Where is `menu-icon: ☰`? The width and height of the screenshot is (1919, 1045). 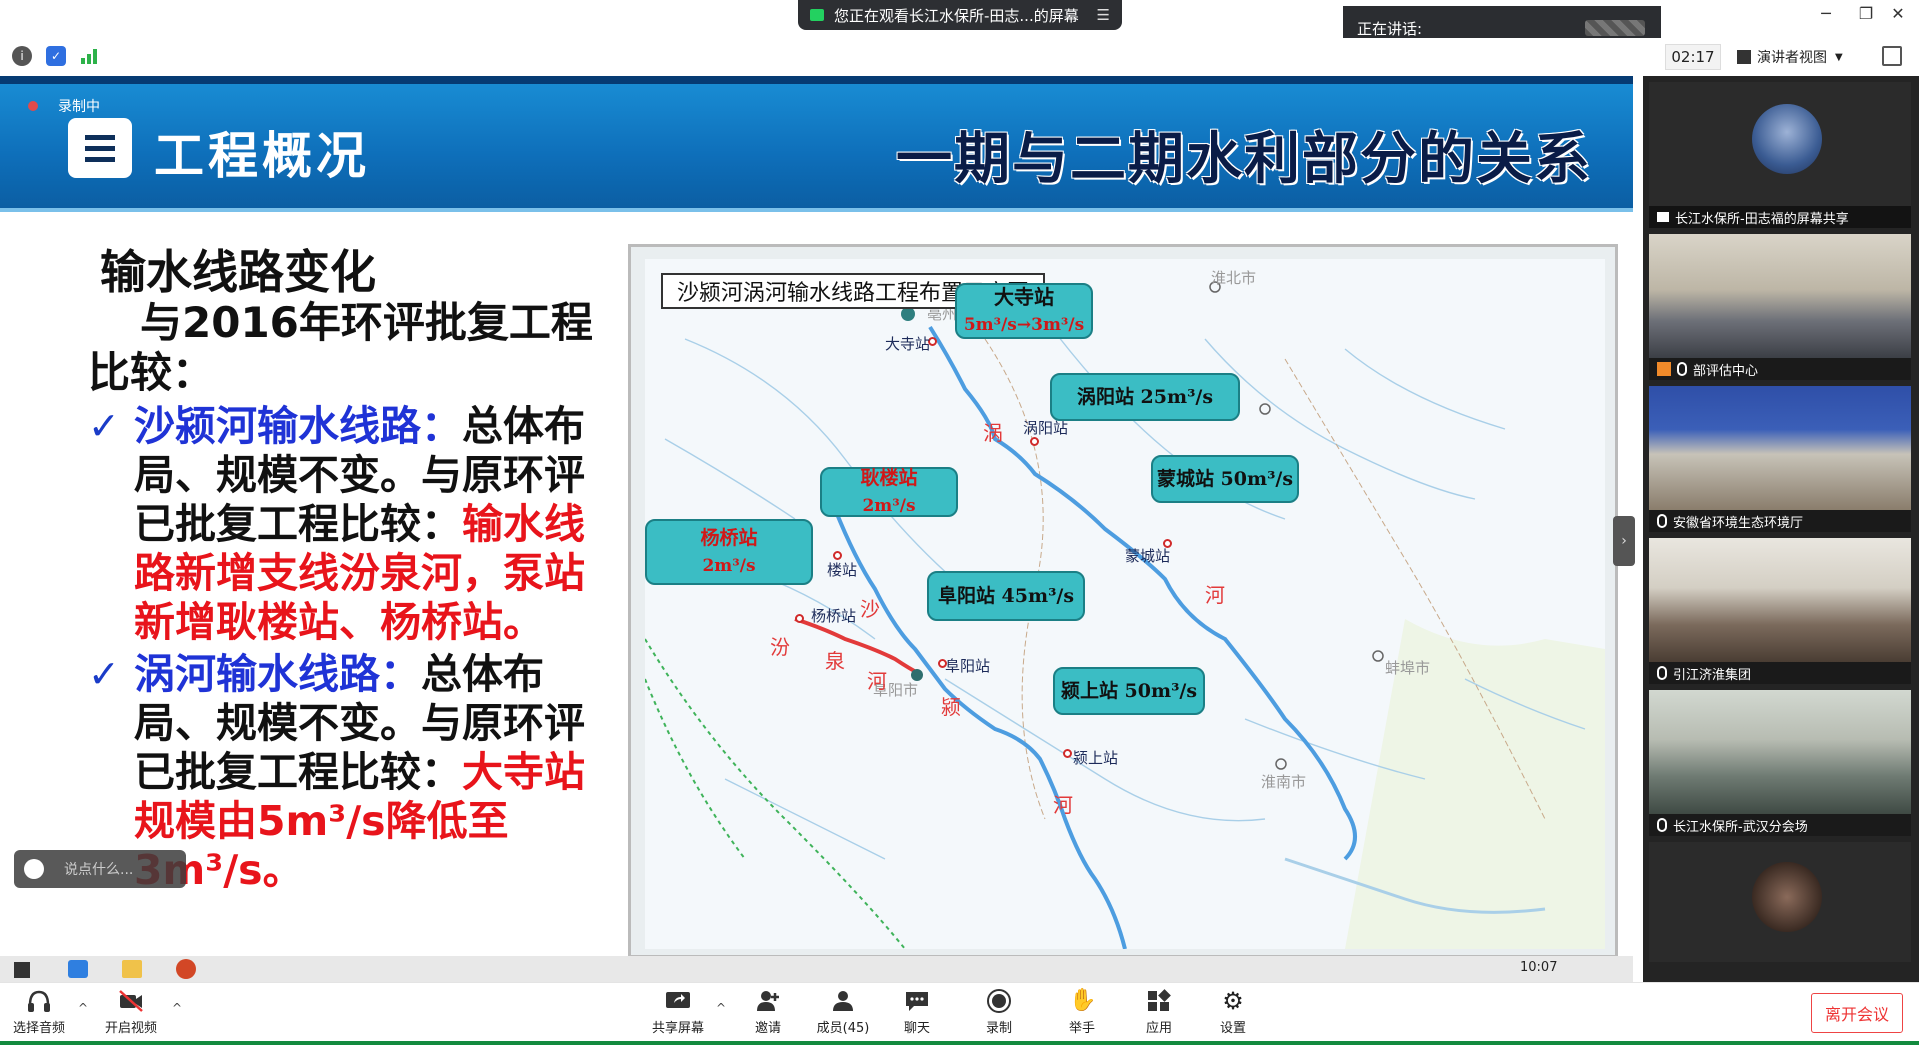 menu-icon: ☰ is located at coordinates (1103, 15).